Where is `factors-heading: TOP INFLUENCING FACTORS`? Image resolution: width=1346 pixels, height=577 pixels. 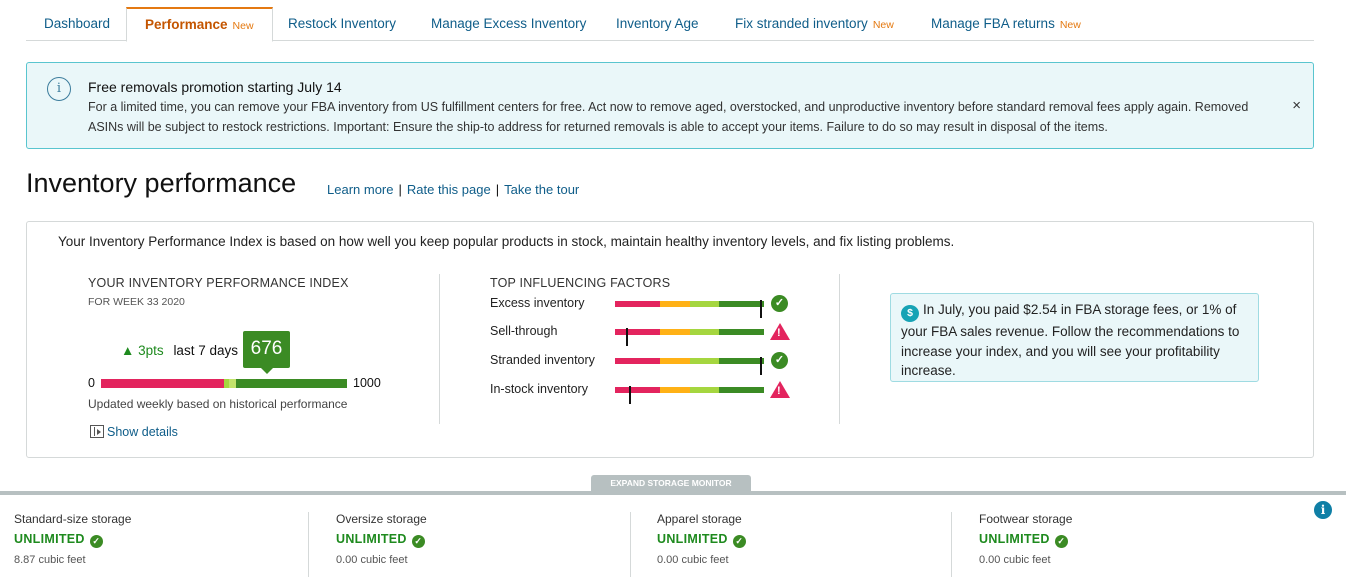 factors-heading: TOP INFLUENCING FACTORS is located at coordinates (580, 283).